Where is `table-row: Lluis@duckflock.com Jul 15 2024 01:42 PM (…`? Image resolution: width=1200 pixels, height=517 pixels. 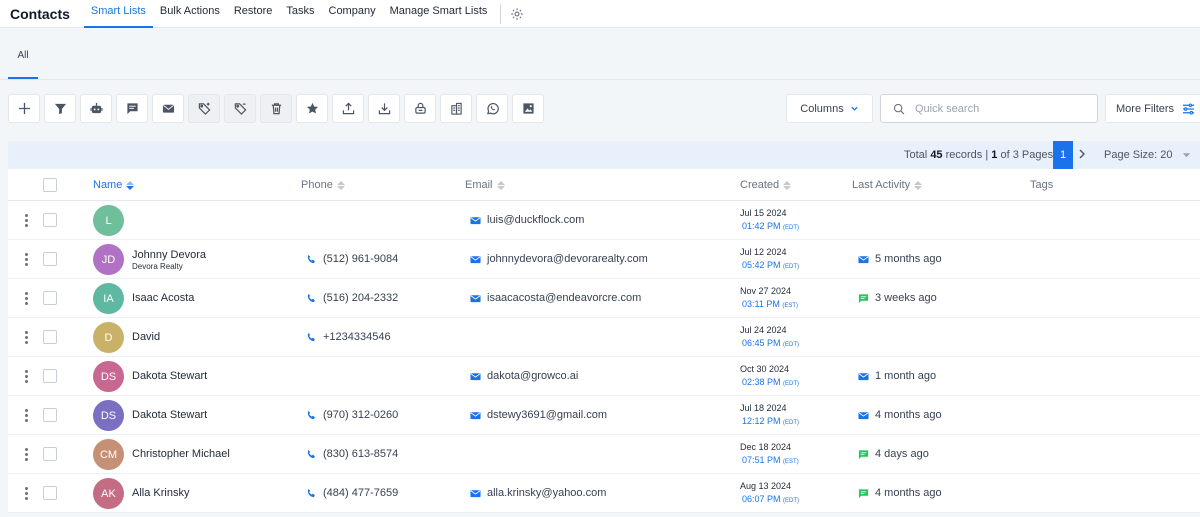
table-row: Lluis@duckflock.com Jul 15 2024 01:42 PM (… is located at coordinates (604, 220).